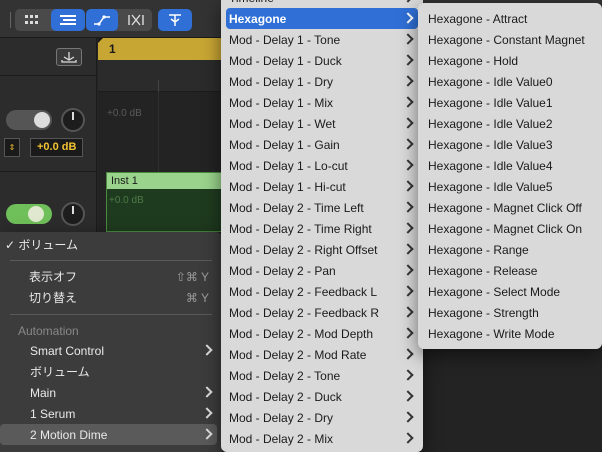 Image resolution: width=602 pixels, height=452 pixels. I want to click on track-1-pan-knob, so click(73, 120).